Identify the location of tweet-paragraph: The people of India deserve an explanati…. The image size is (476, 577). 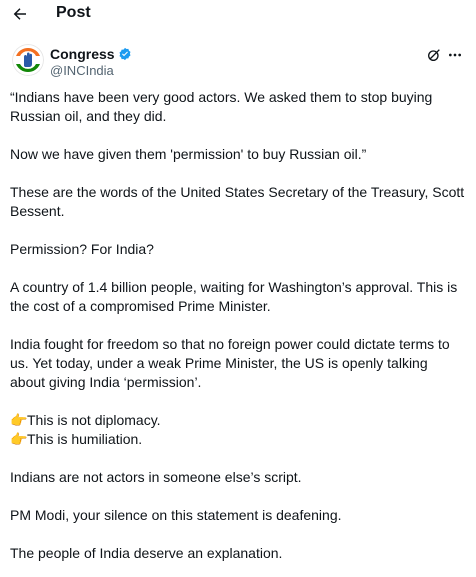
(146, 553).